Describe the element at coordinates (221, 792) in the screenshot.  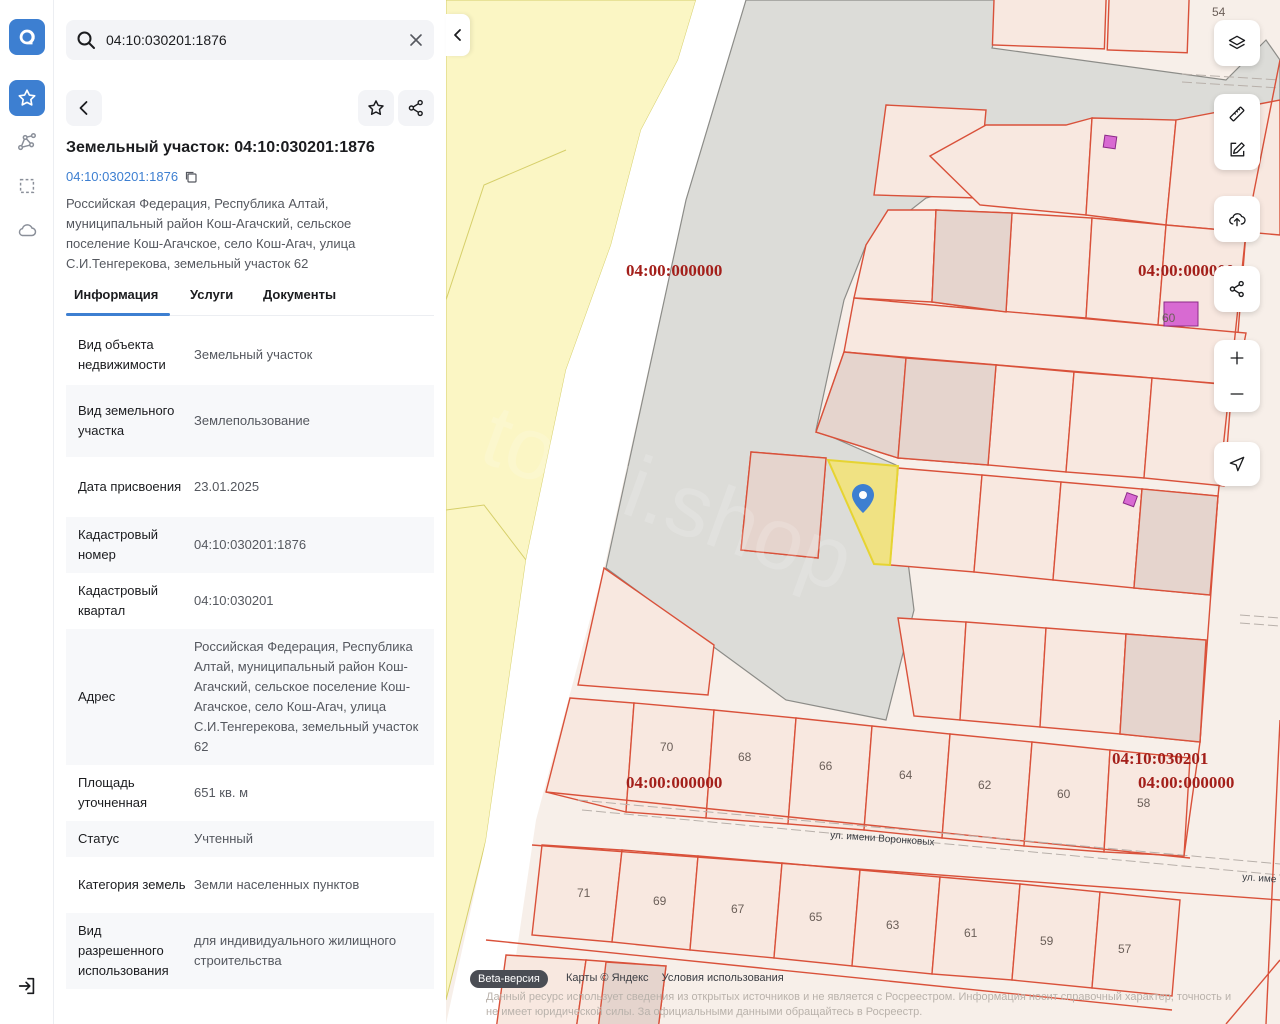
I see `row-value: 651 кв. м` at that location.